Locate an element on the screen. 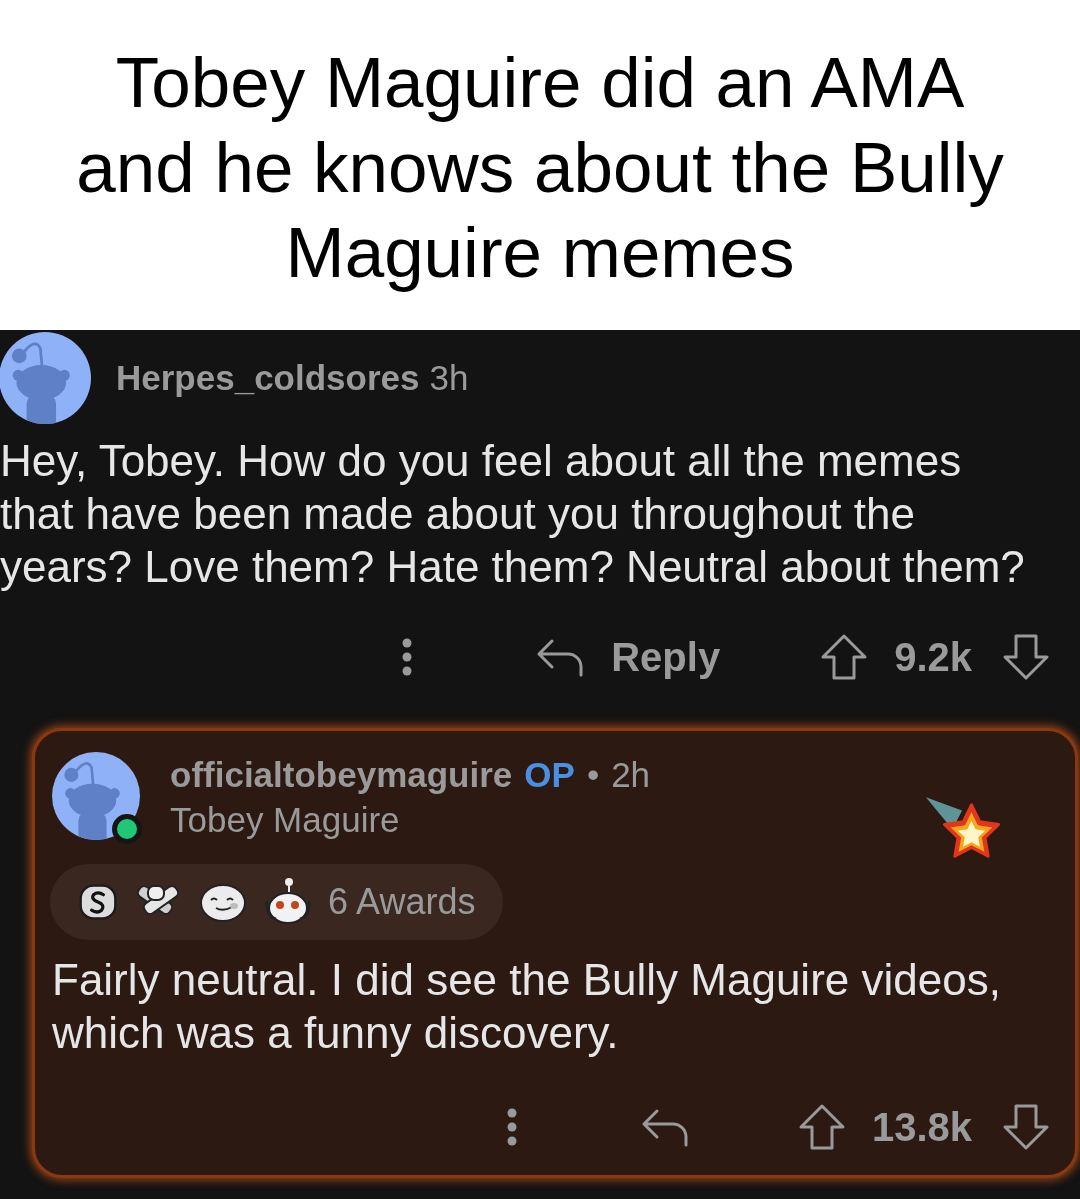  reply-button: Reply is located at coordinates (628, 657).